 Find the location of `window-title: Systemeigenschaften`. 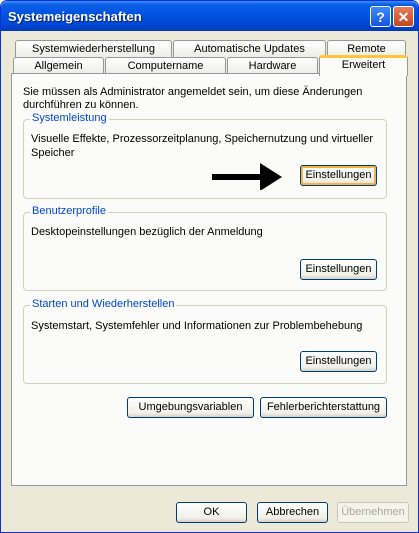

window-title: Systemeigenschaften is located at coordinates (75, 16).